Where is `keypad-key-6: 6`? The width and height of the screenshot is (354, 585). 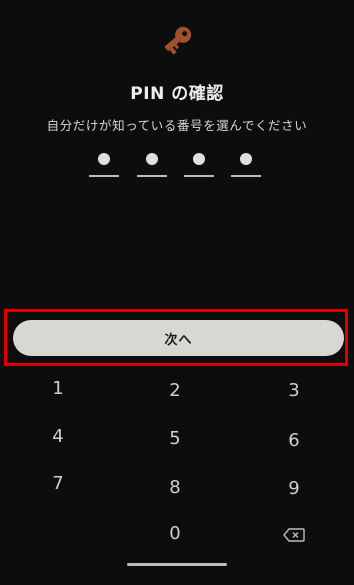
keypad-key-6: 6 is located at coordinates (294, 440).